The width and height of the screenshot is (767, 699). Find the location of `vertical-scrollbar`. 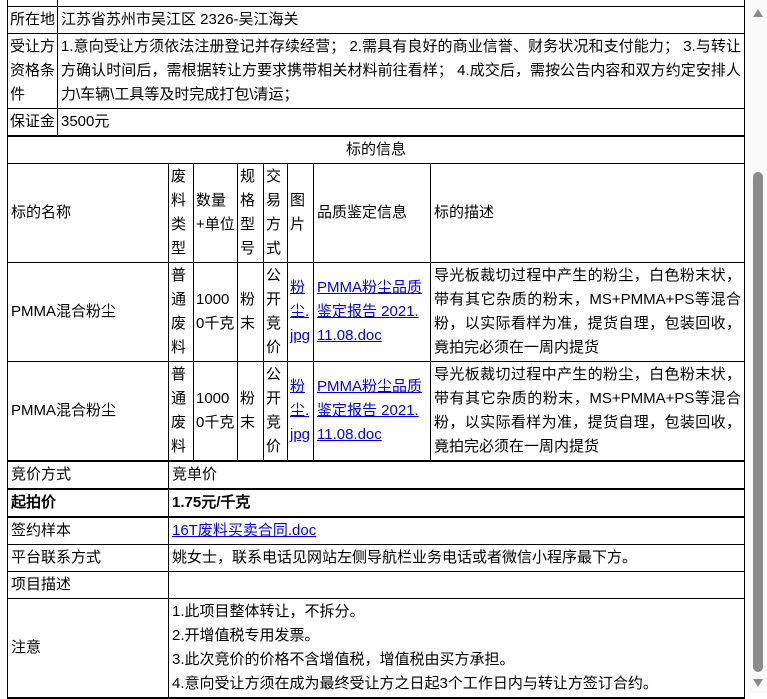

vertical-scrollbar is located at coordinates (758, 346).